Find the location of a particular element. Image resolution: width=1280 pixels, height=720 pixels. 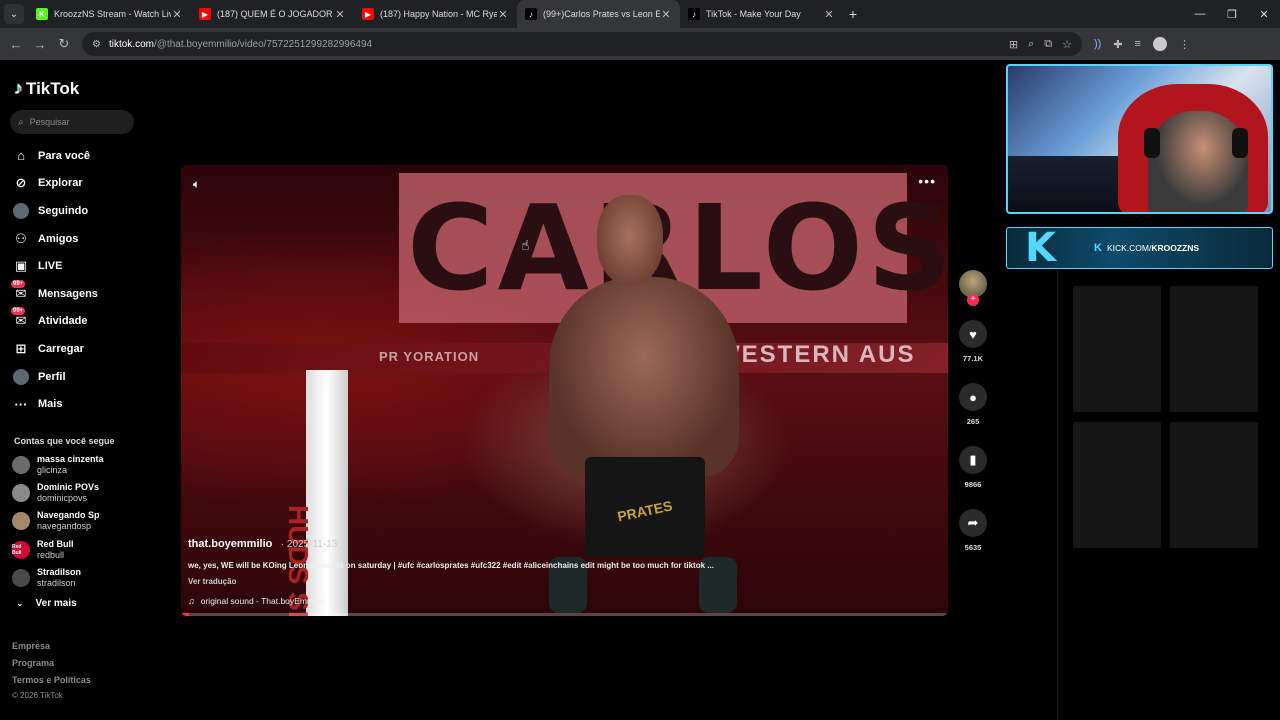

media-control-icon: )) is located at coordinates (1097, 44).